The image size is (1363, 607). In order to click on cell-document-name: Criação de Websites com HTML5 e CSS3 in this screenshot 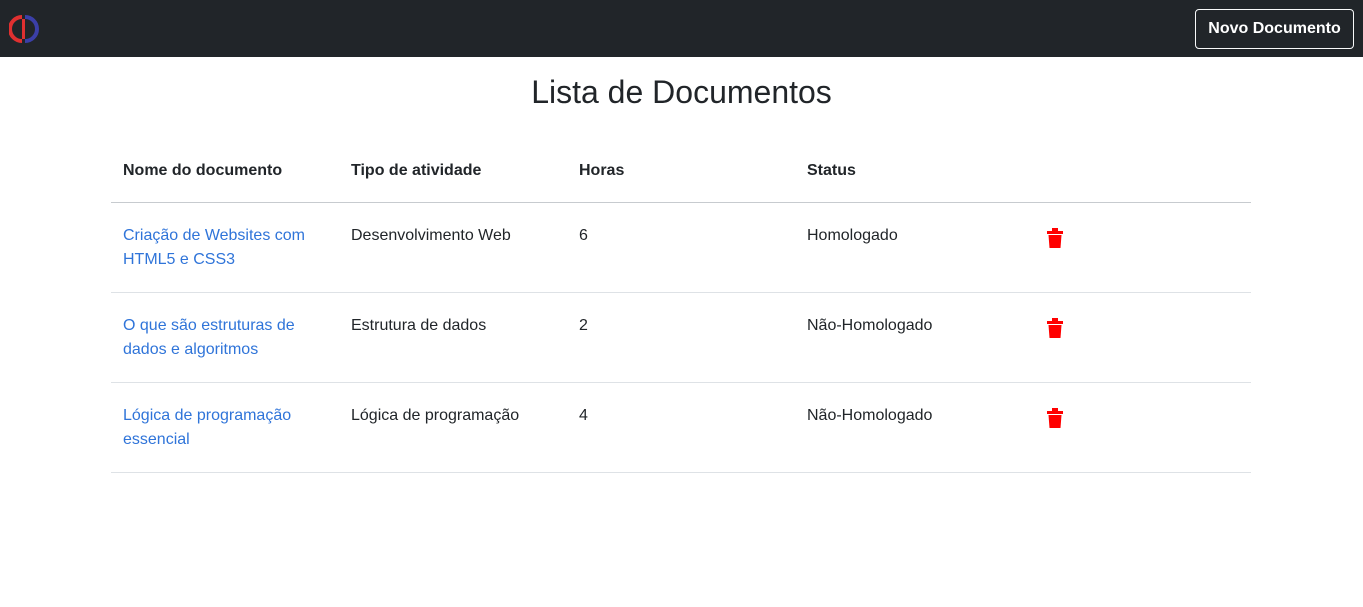, I will do `click(225, 247)`.